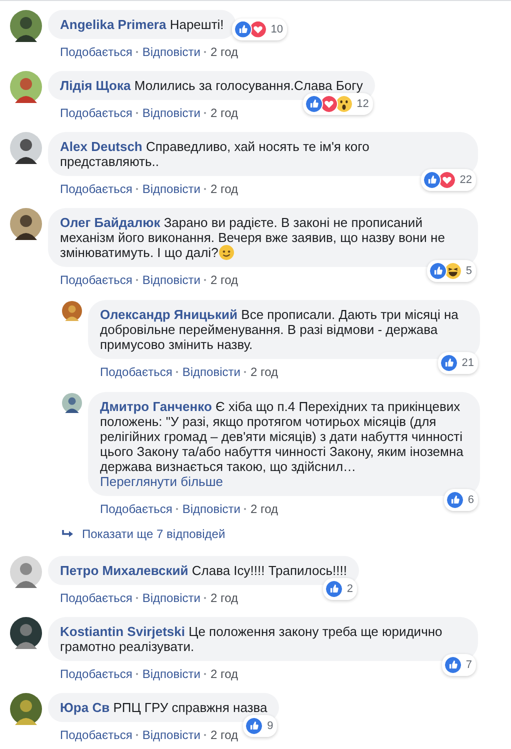  I want to click on reaction-count: 21, so click(468, 363).